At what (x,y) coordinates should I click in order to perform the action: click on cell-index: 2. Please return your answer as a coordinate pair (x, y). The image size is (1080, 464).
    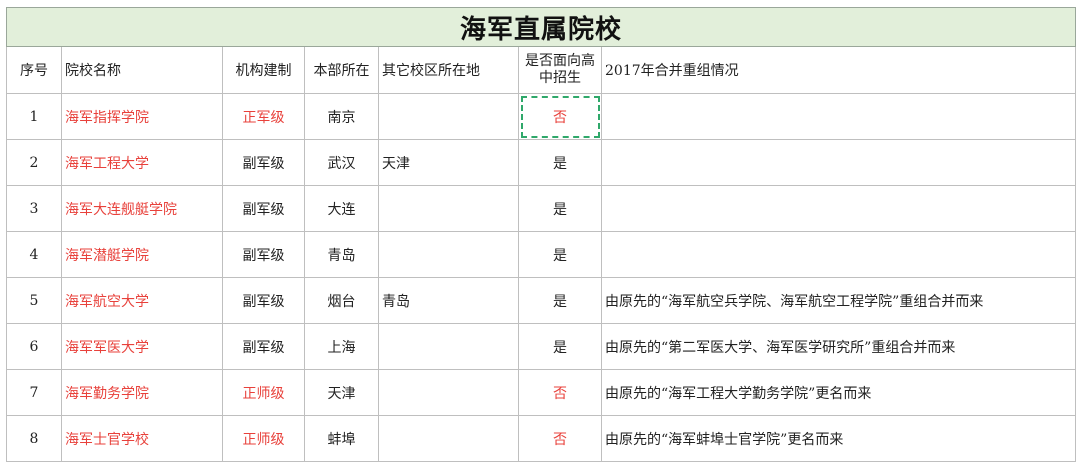
    Looking at the image, I should click on (34, 162).